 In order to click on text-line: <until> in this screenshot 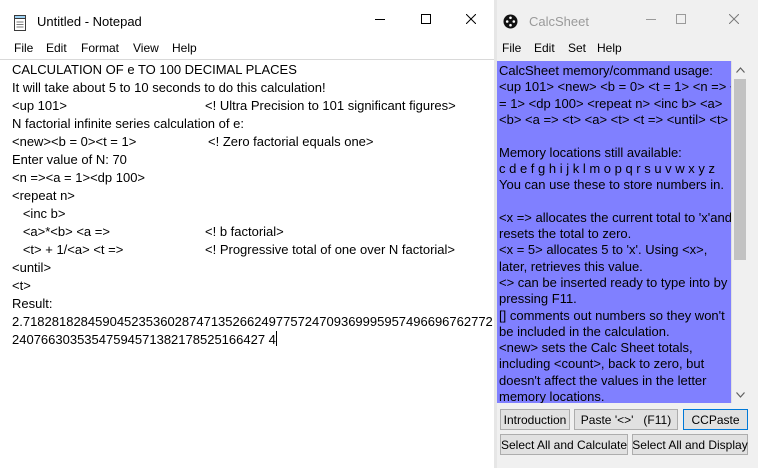, I will do `click(31, 268)`.